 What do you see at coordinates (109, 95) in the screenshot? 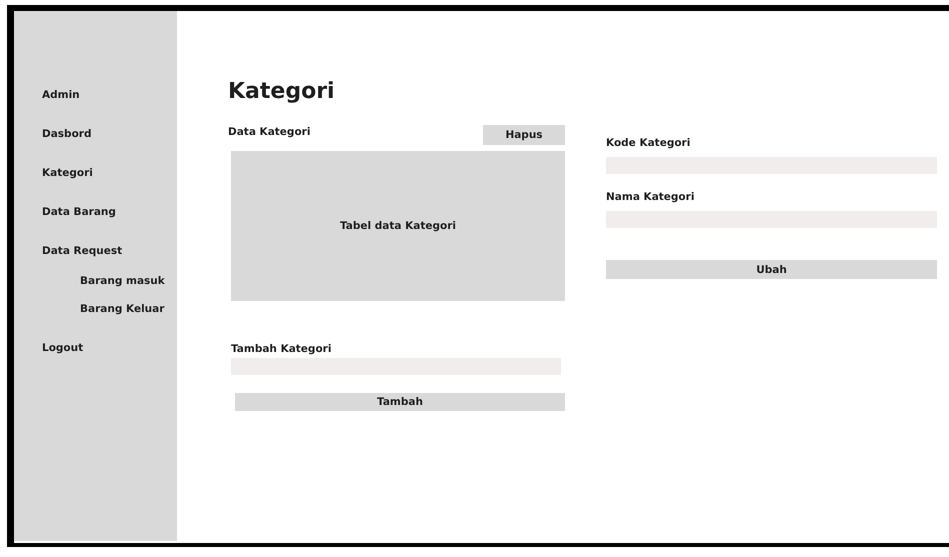
I see `sidebar-item: Admin` at bounding box center [109, 95].